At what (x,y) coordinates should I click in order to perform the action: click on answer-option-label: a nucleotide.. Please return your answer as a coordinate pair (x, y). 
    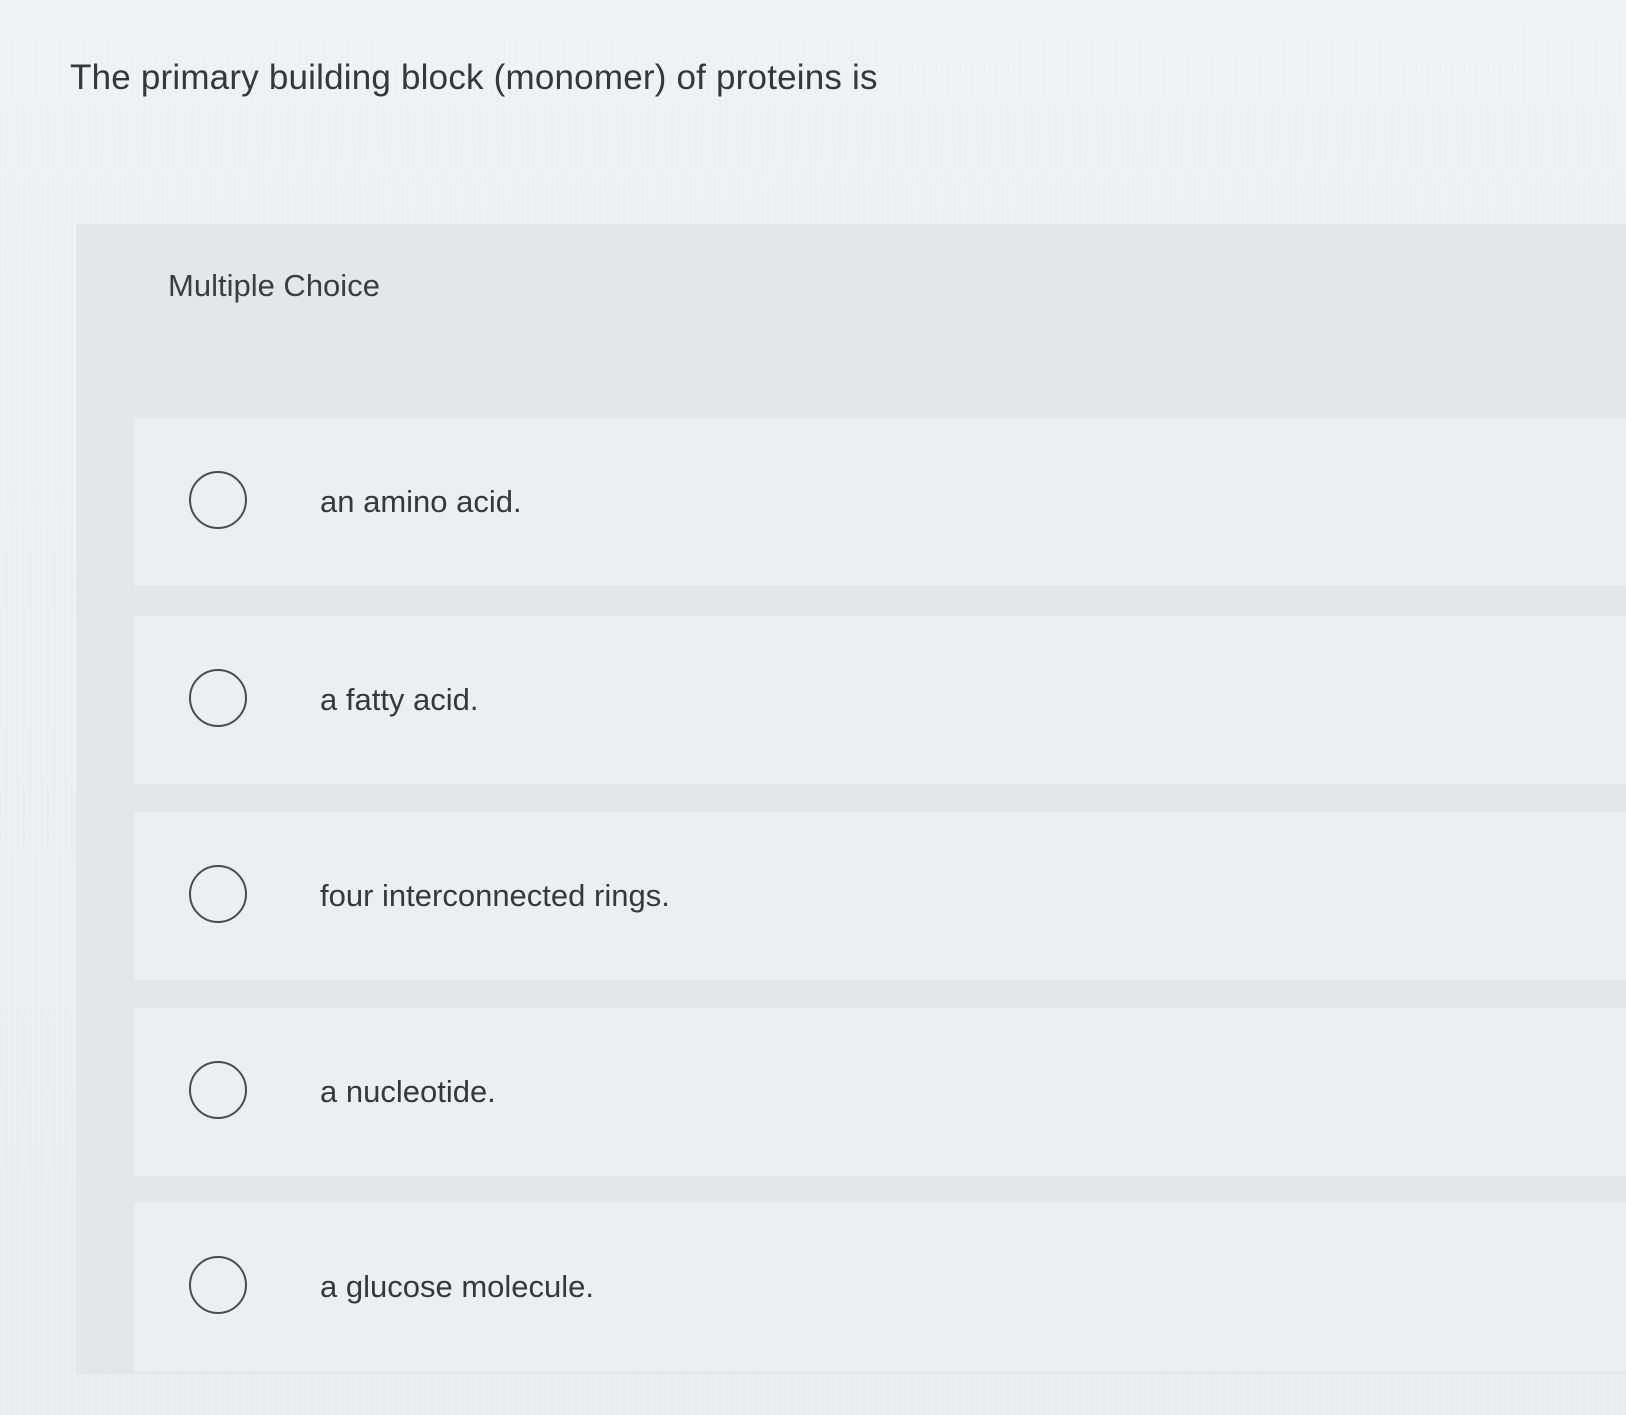
    Looking at the image, I should click on (408, 1091).